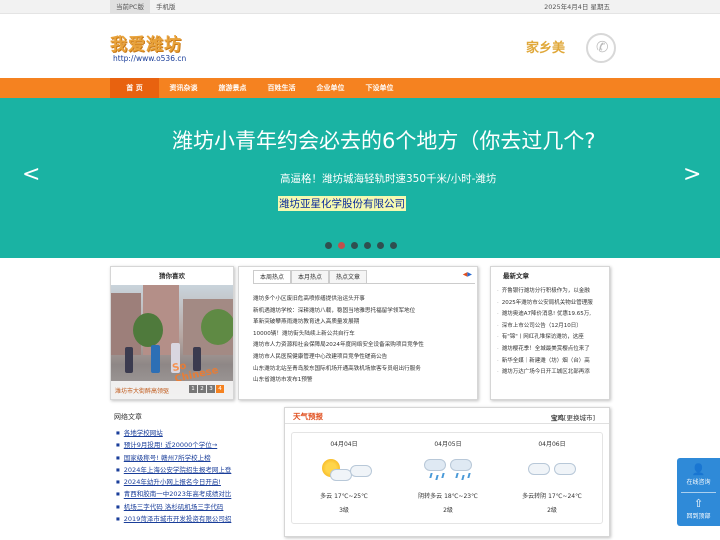 The height and width of the screenshot is (540, 720). Describe the element at coordinates (552, 362) in the screenshot. I see `list-item: 新华全媒｜新建潍（坊）烟（台）高` at that location.